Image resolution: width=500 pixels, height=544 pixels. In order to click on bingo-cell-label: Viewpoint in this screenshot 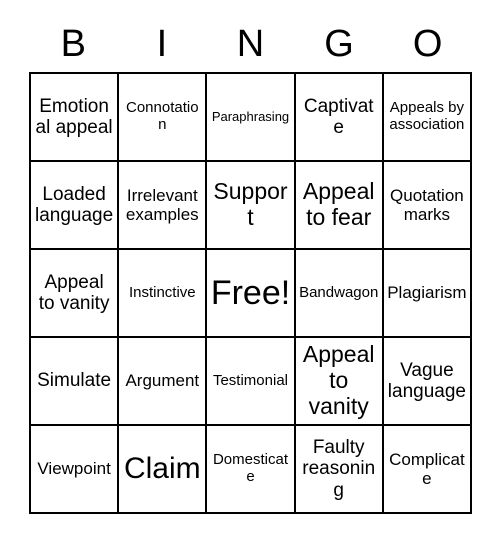, I will do `click(74, 469)`.